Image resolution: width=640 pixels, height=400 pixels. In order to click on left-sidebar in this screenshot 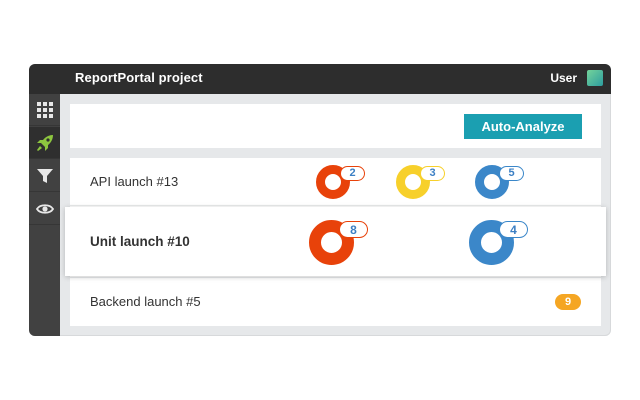, I will do `click(44, 215)`.